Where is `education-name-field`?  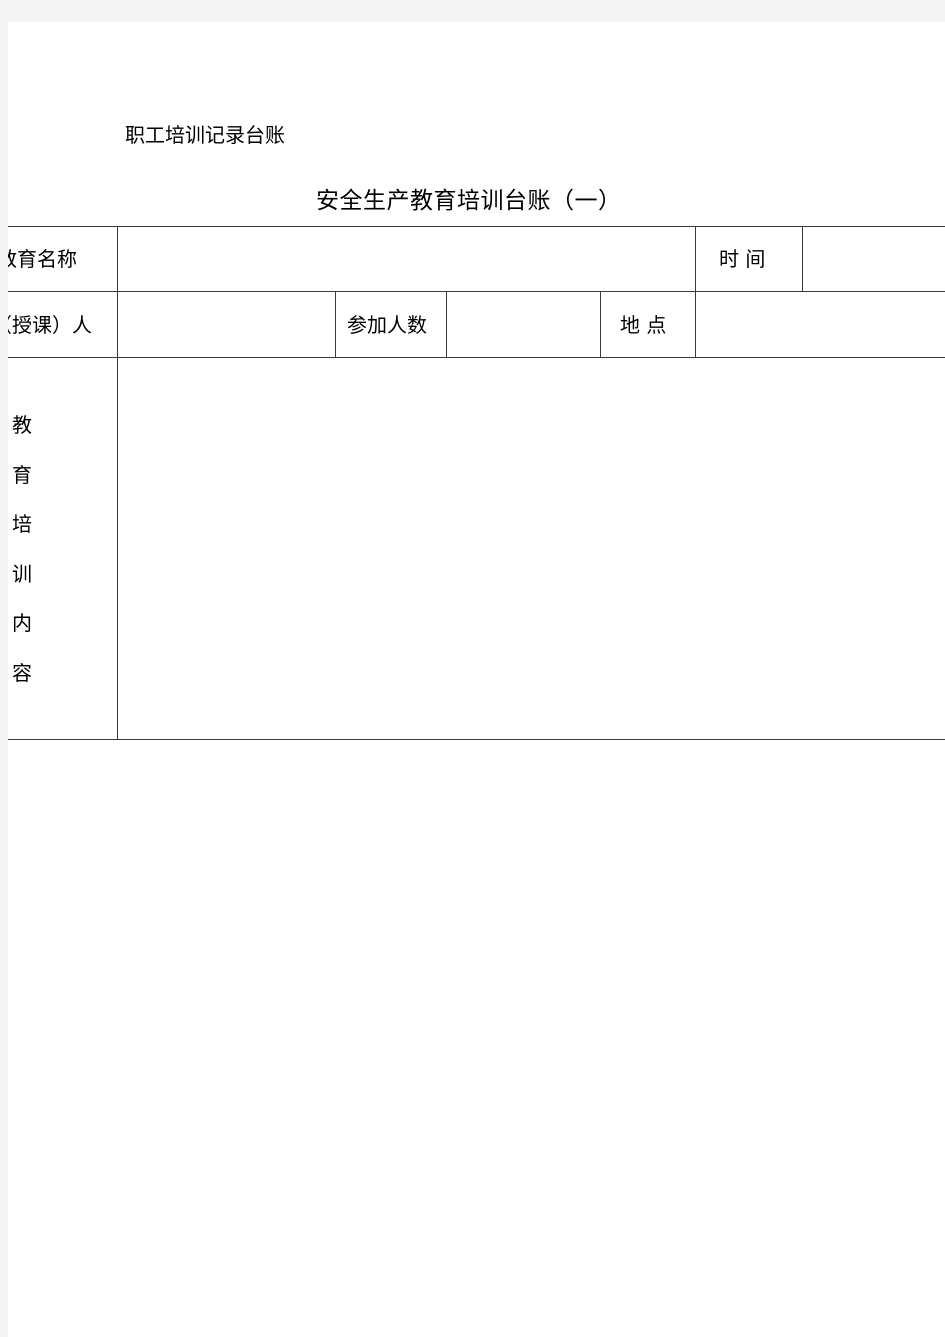 education-name-field is located at coordinates (406, 259).